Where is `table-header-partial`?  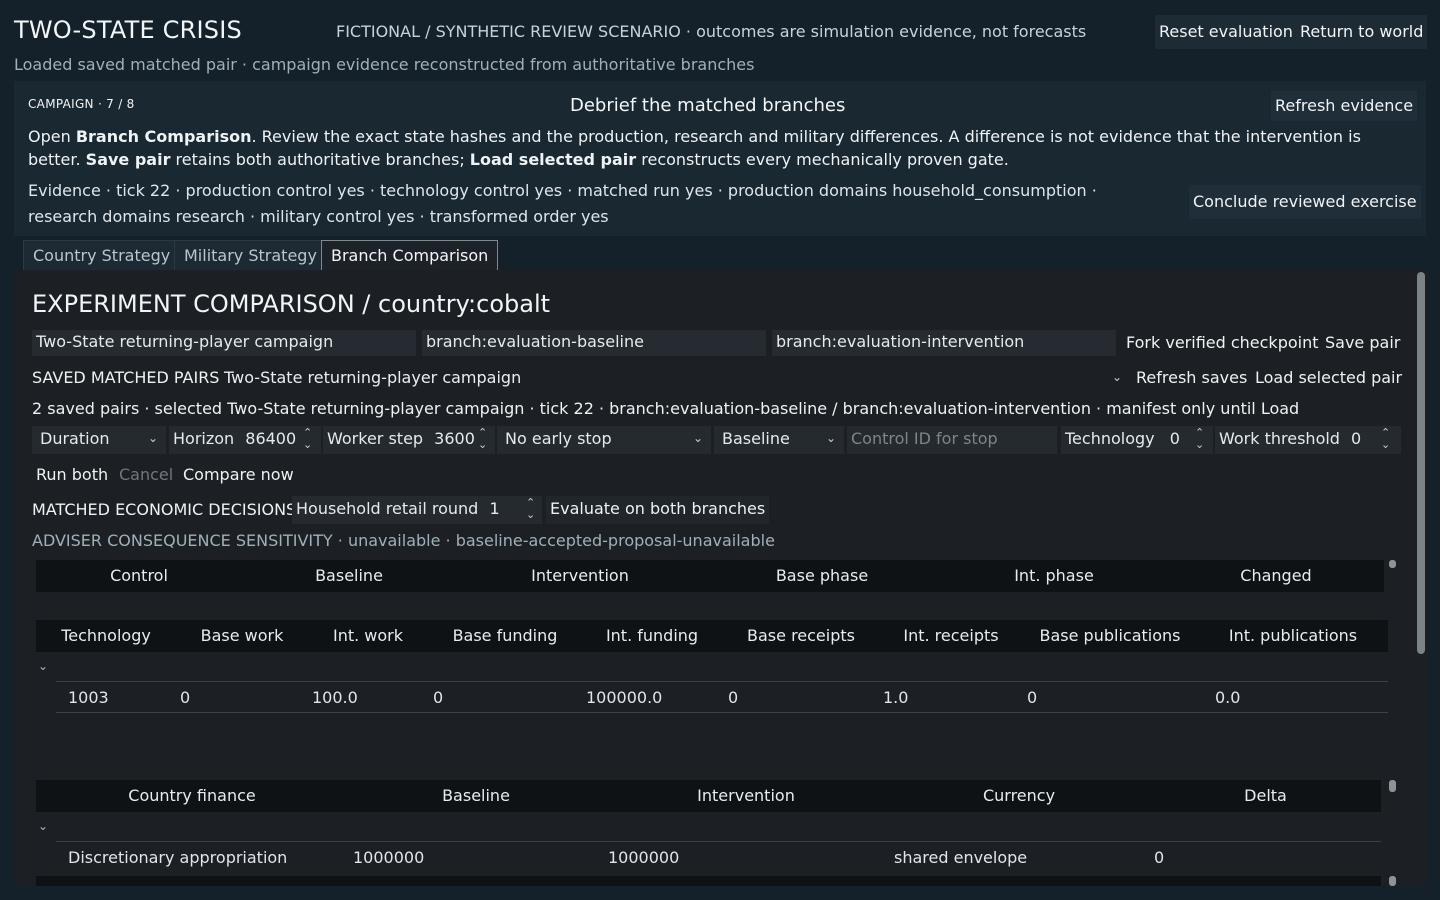 table-header-partial is located at coordinates (708, 881).